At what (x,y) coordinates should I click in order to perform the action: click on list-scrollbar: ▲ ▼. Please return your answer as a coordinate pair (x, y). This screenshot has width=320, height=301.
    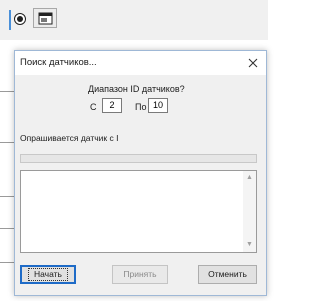
    Looking at the image, I should click on (249, 211).